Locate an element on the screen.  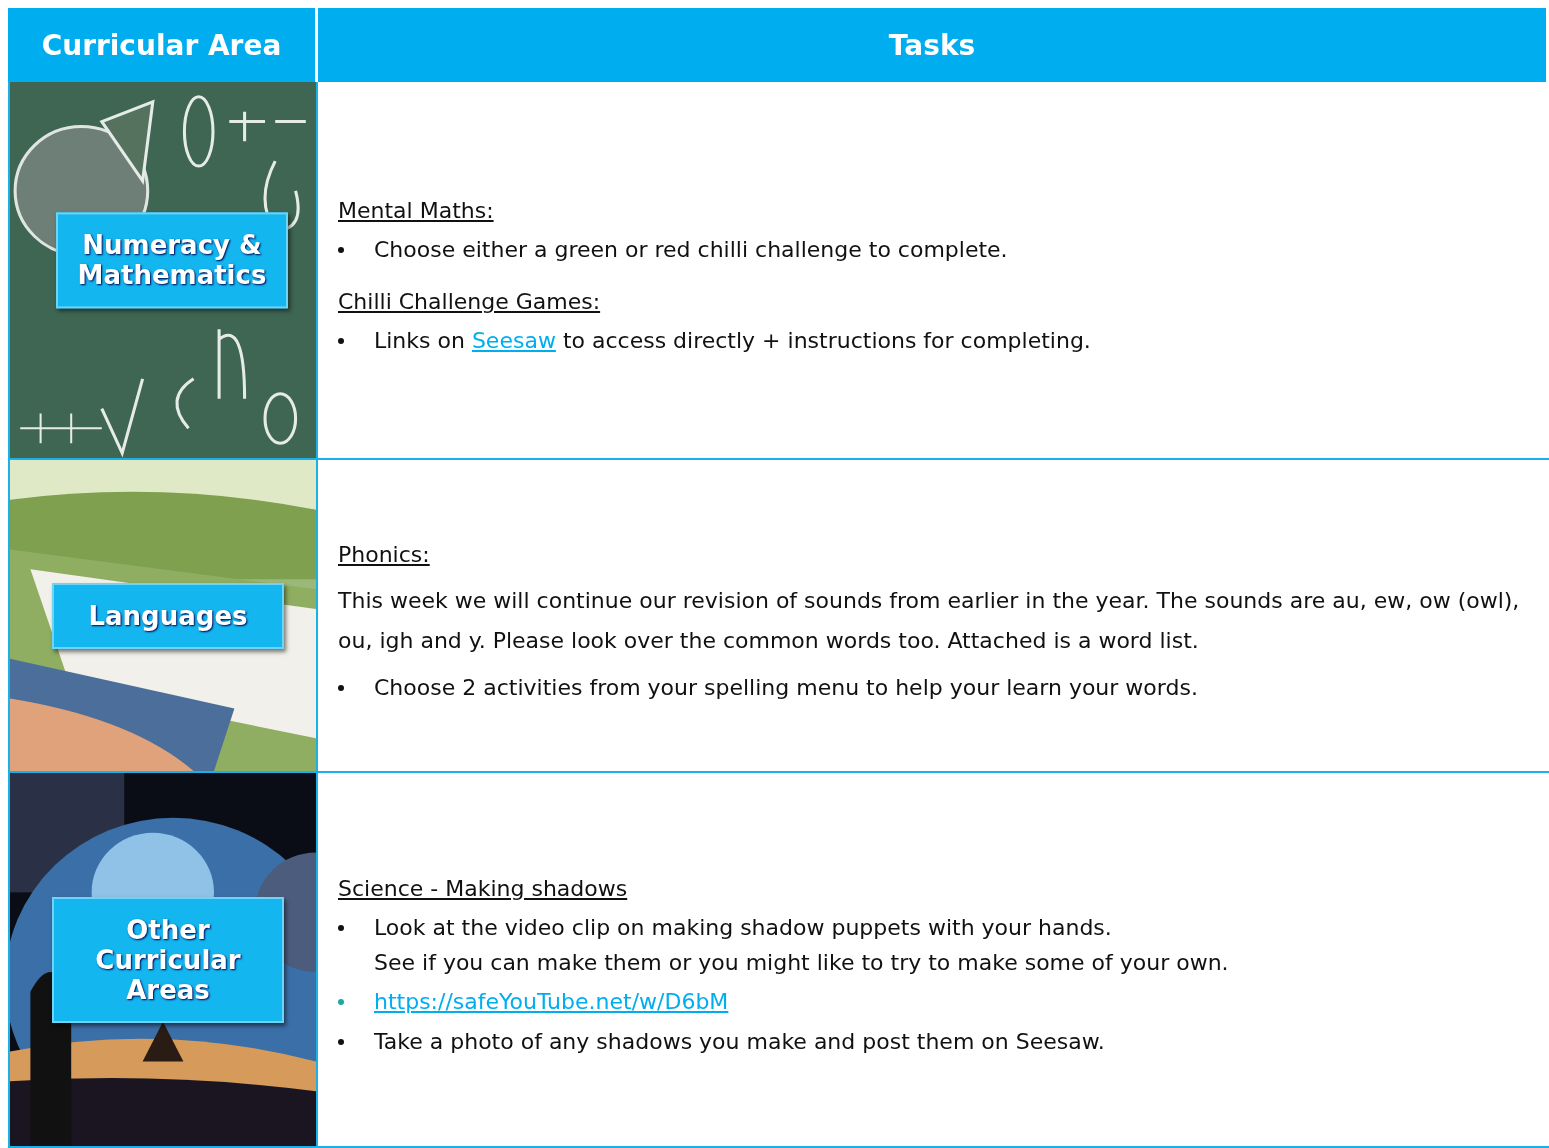
task-heading: Science - Making shadows is located at coordinates (483, 888).